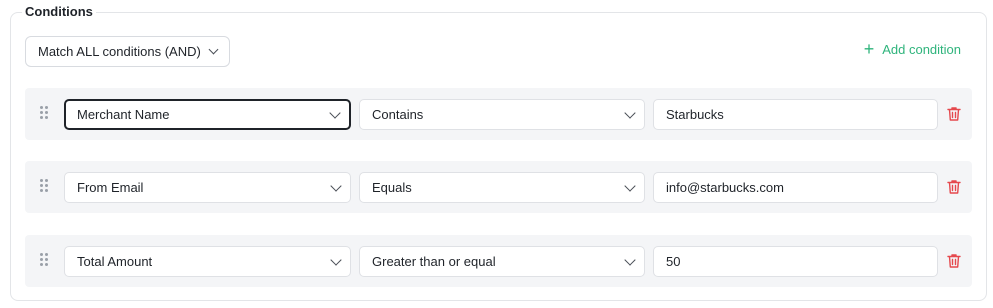 The image size is (993, 308). I want to click on match-mode-select: Match ALL conditions (AND), so click(127, 51).